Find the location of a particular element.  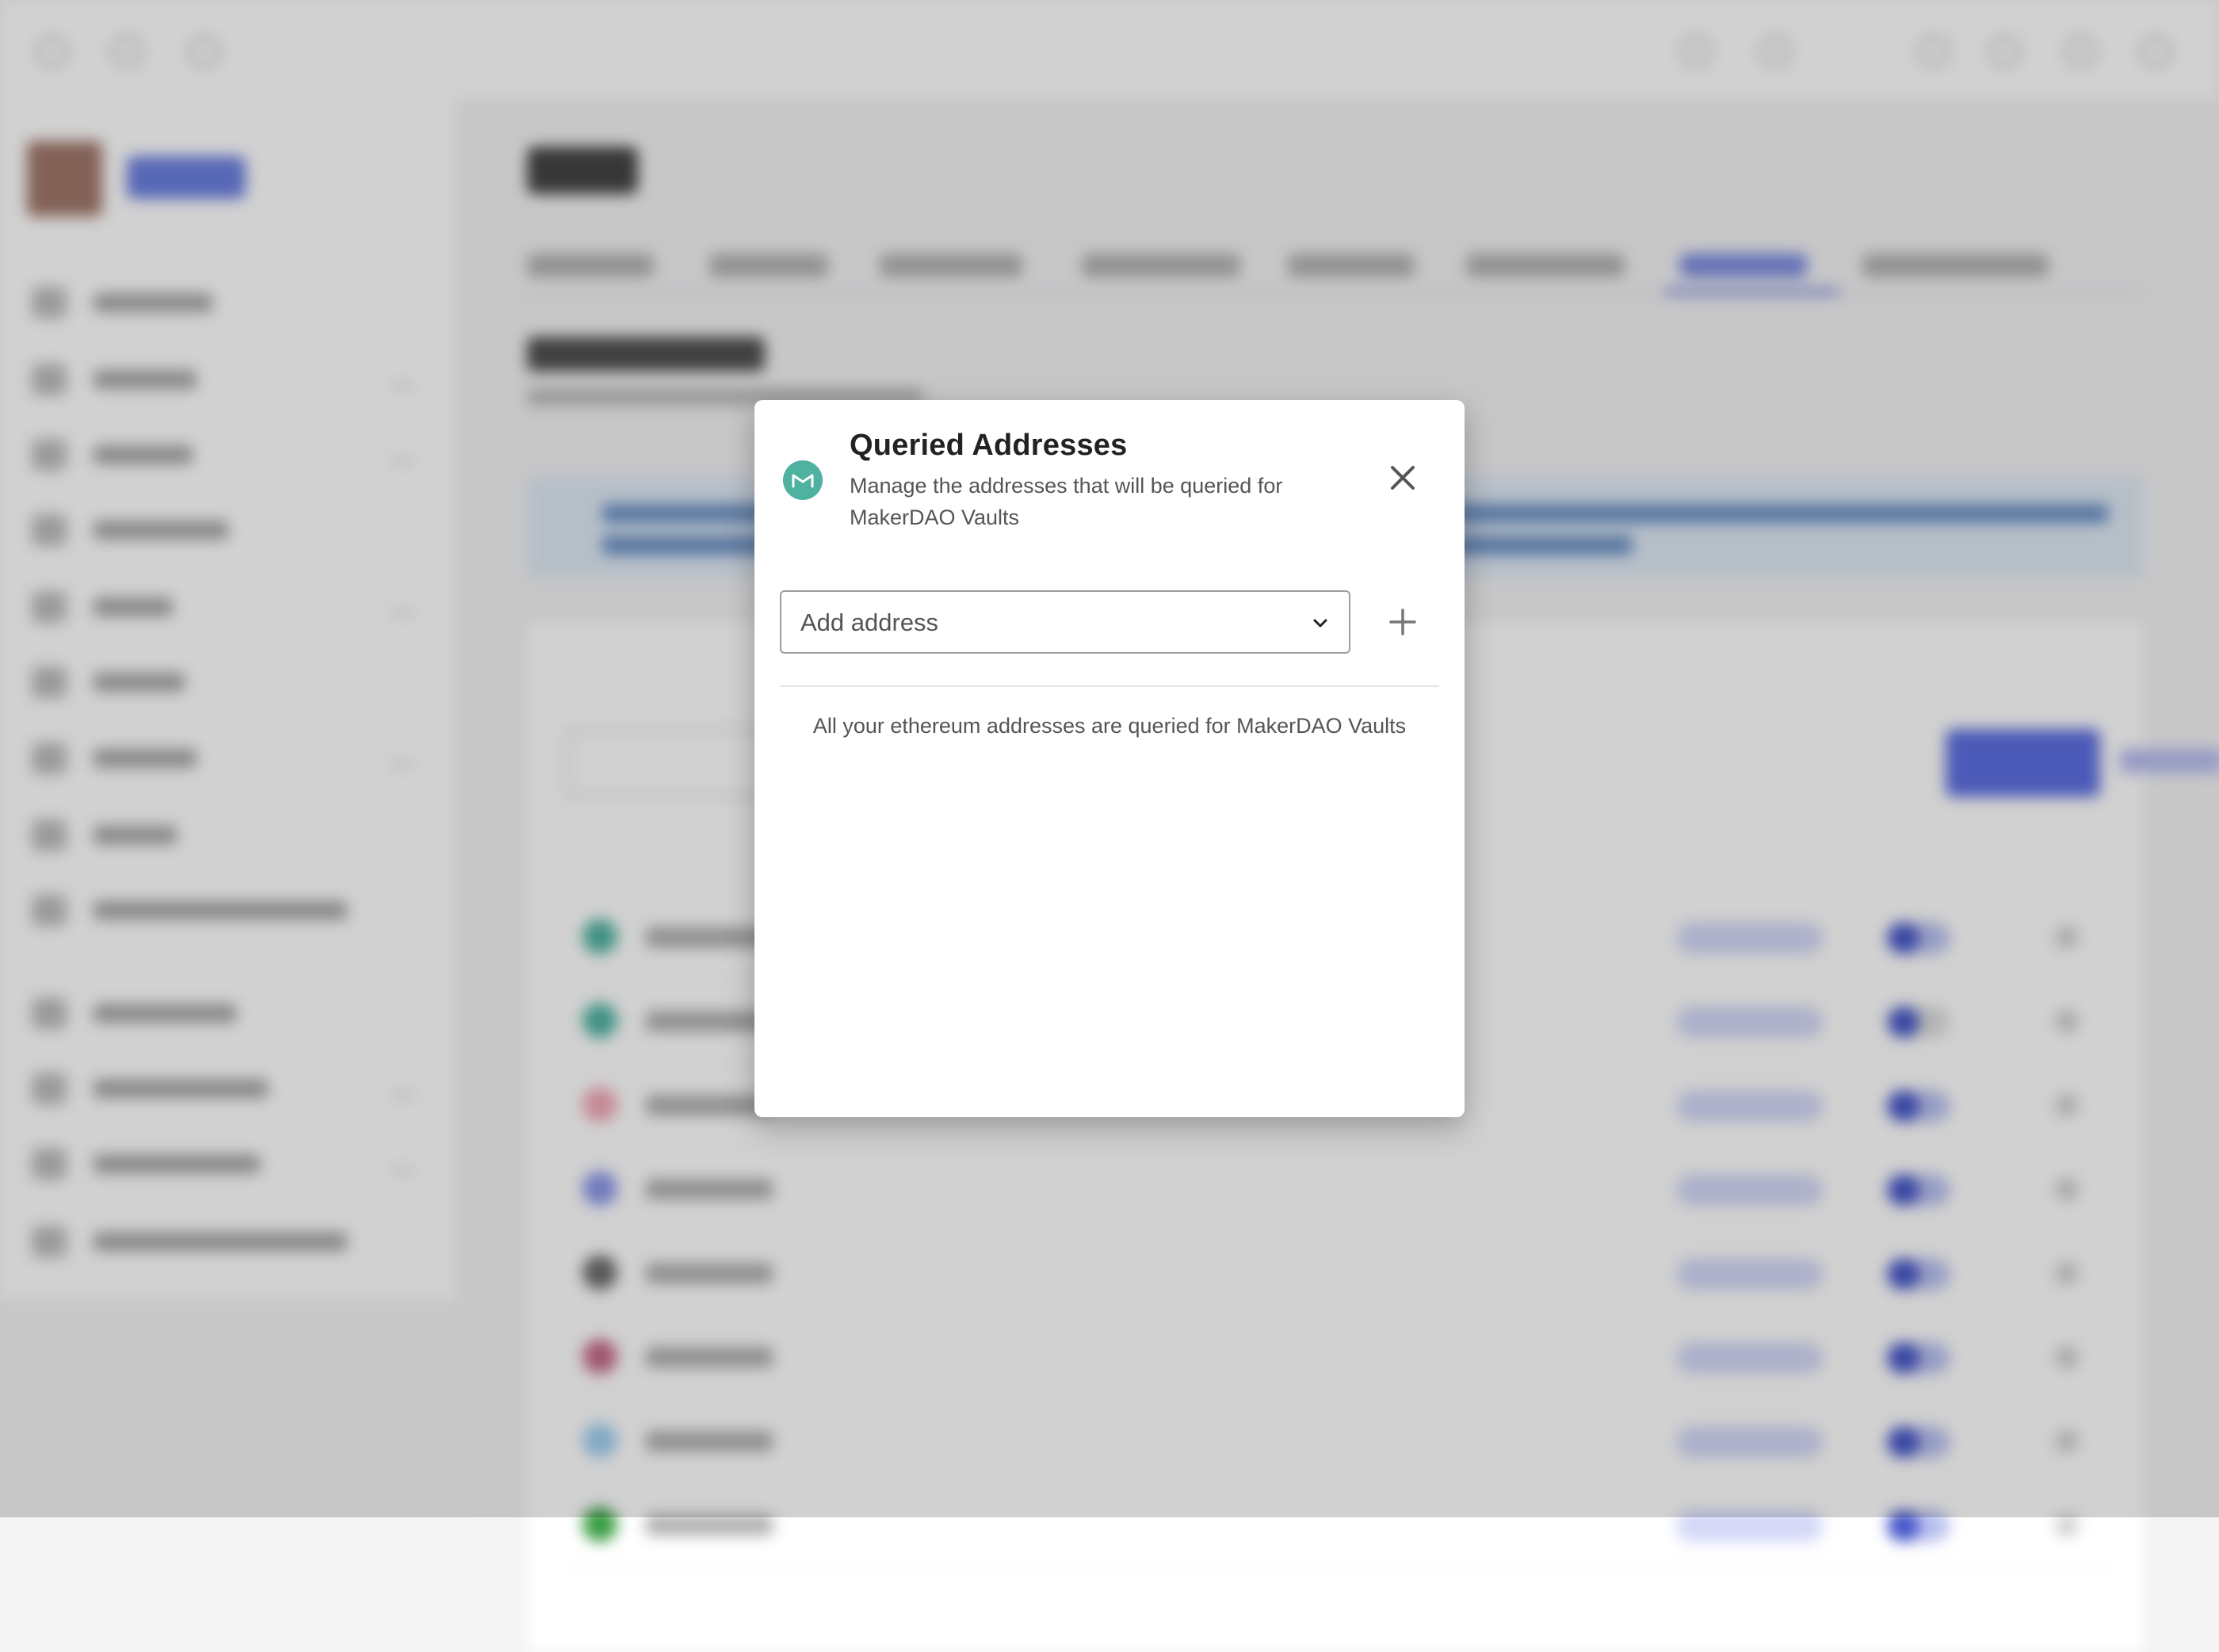

address-select-placeholder: Add address is located at coordinates (869, 622).